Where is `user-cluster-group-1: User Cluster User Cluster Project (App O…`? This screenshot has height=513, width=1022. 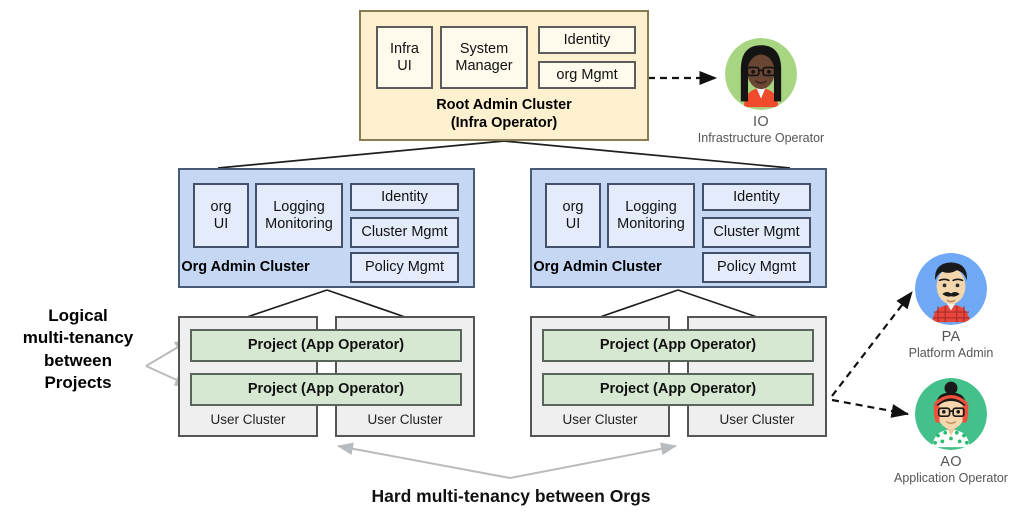 user-cluster-group-1: User Cluster User Cluster Project (App O… is located at coordinates (326, 376).